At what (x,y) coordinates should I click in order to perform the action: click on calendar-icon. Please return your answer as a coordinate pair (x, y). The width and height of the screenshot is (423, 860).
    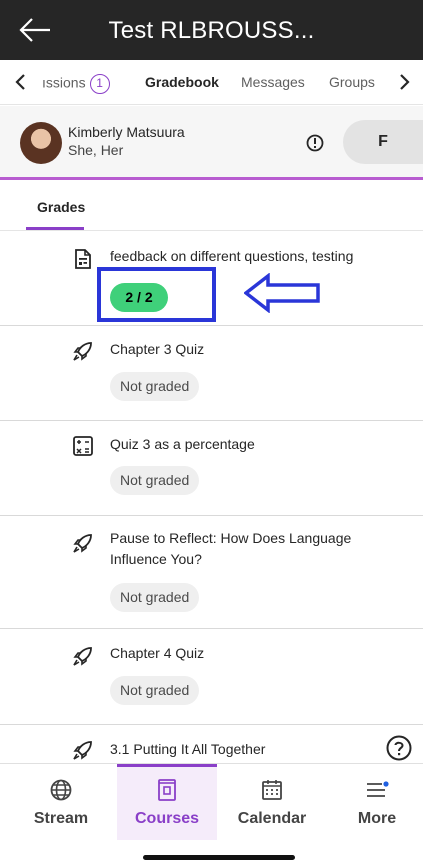
    Looking at the image, I should click on (272, 790).